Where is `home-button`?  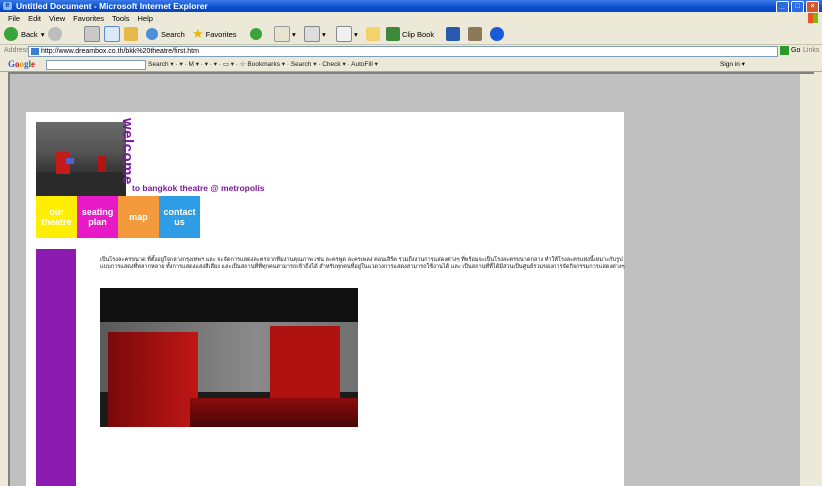 home-button is located at coordinates (131, 34).